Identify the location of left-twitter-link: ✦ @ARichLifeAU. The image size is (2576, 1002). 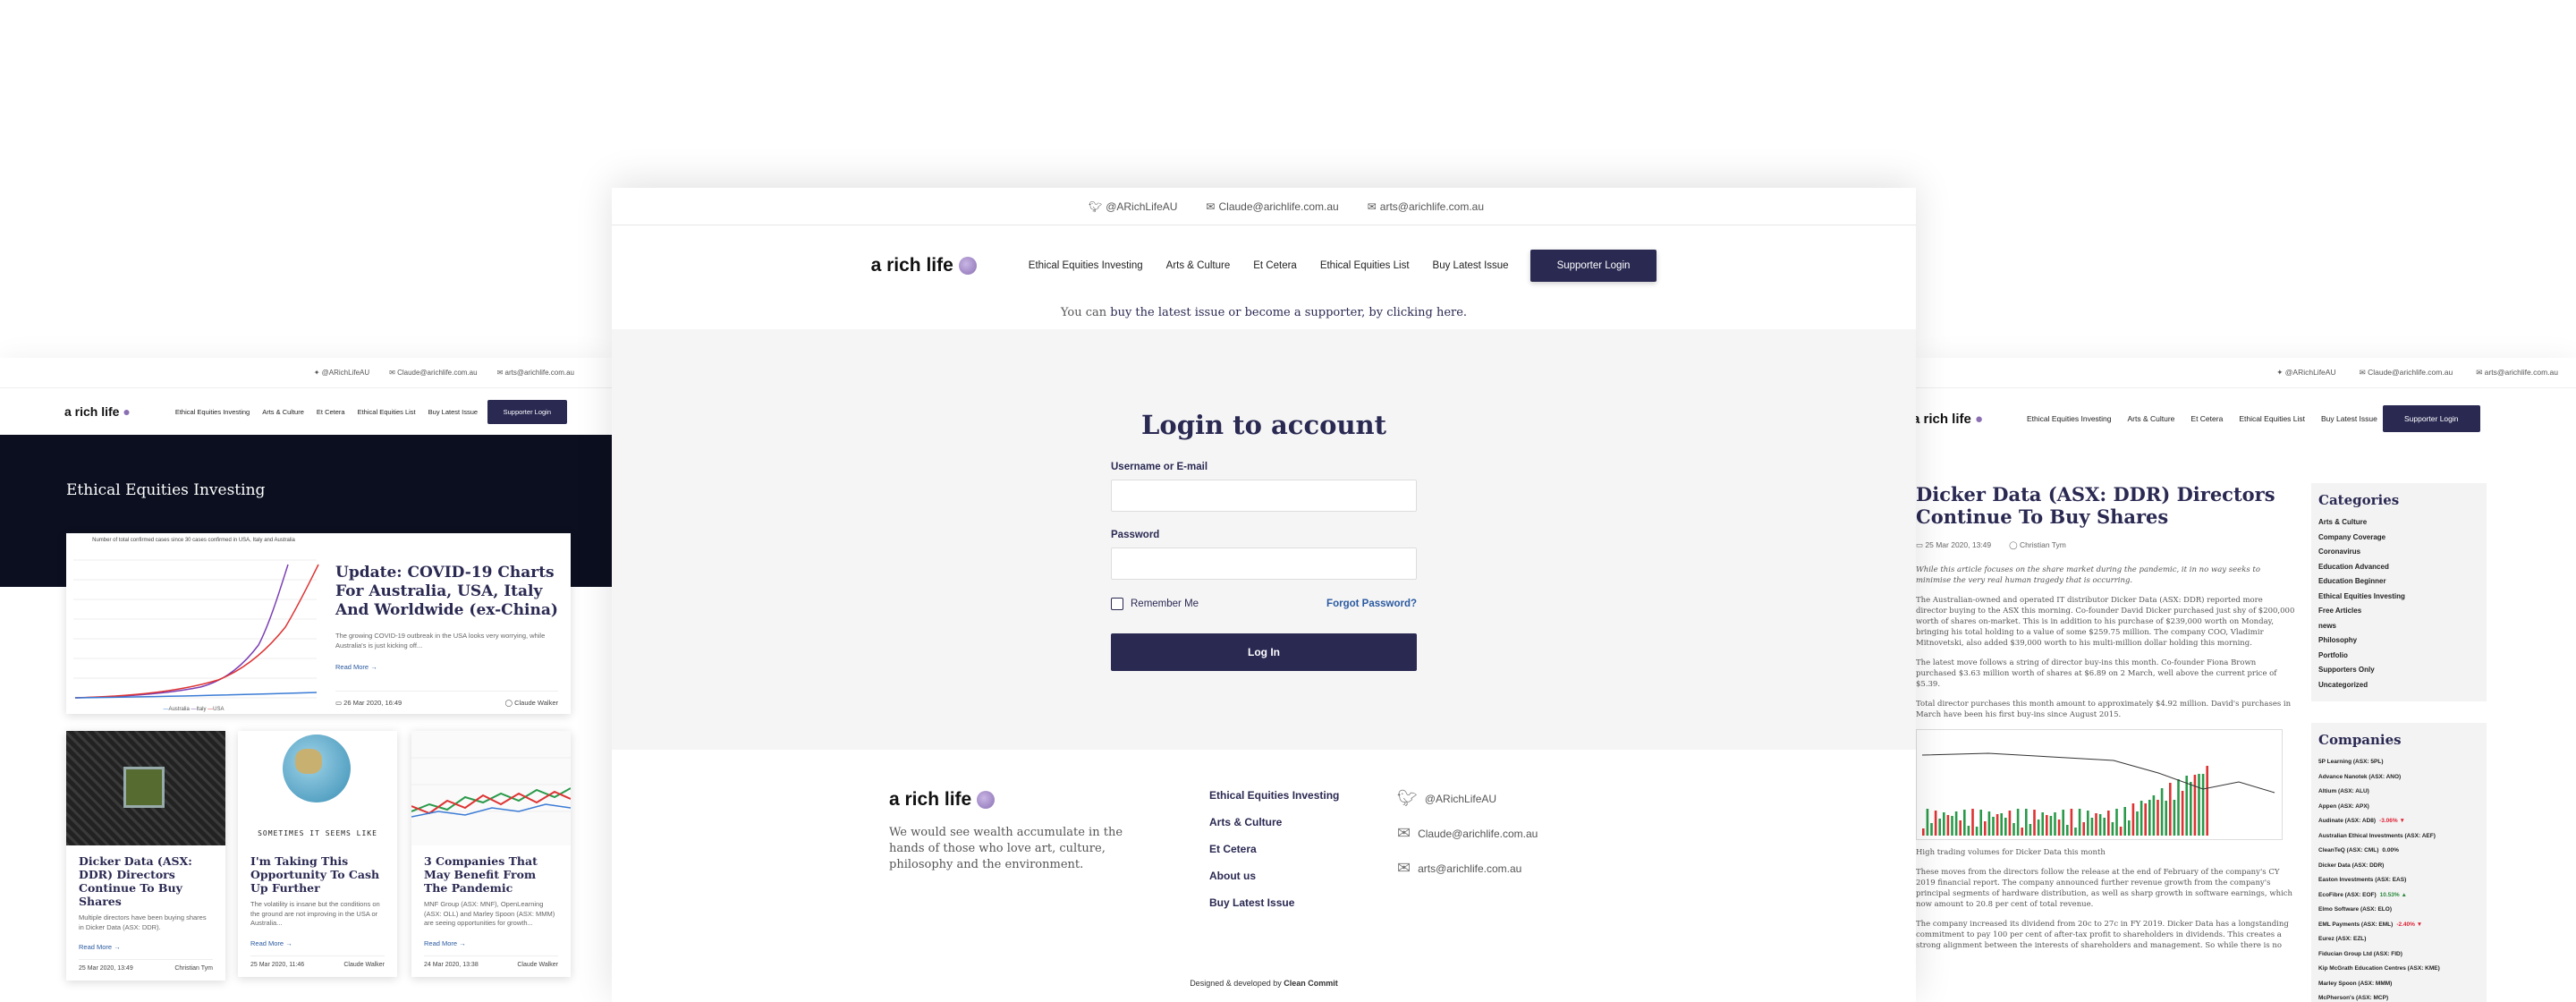
(341, 373).